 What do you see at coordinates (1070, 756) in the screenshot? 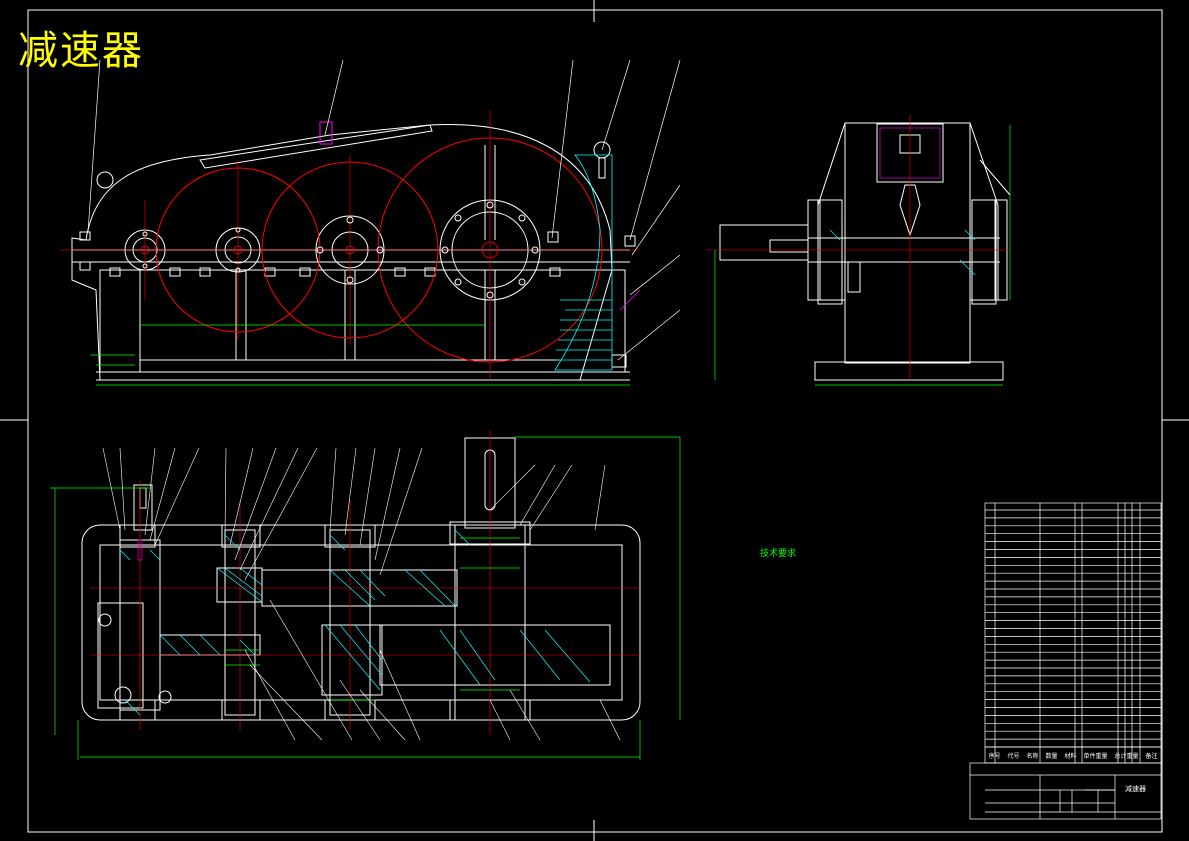
I see `col-header-4: 材料` at bounding box center [1070, 756].